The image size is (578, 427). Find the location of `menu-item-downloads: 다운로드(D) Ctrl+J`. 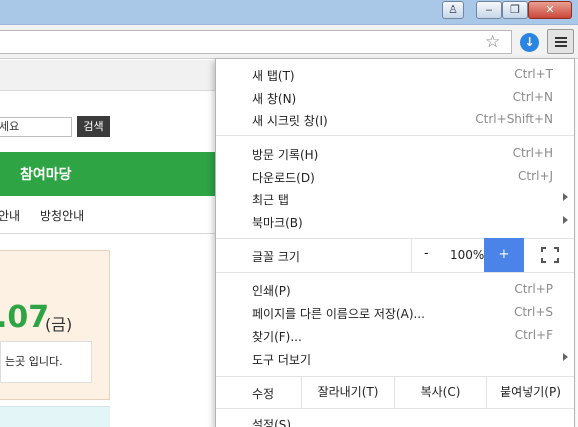

menu-item-downloads: 다운로드(D) Ctrl+J is located at coordinates (395, 177).